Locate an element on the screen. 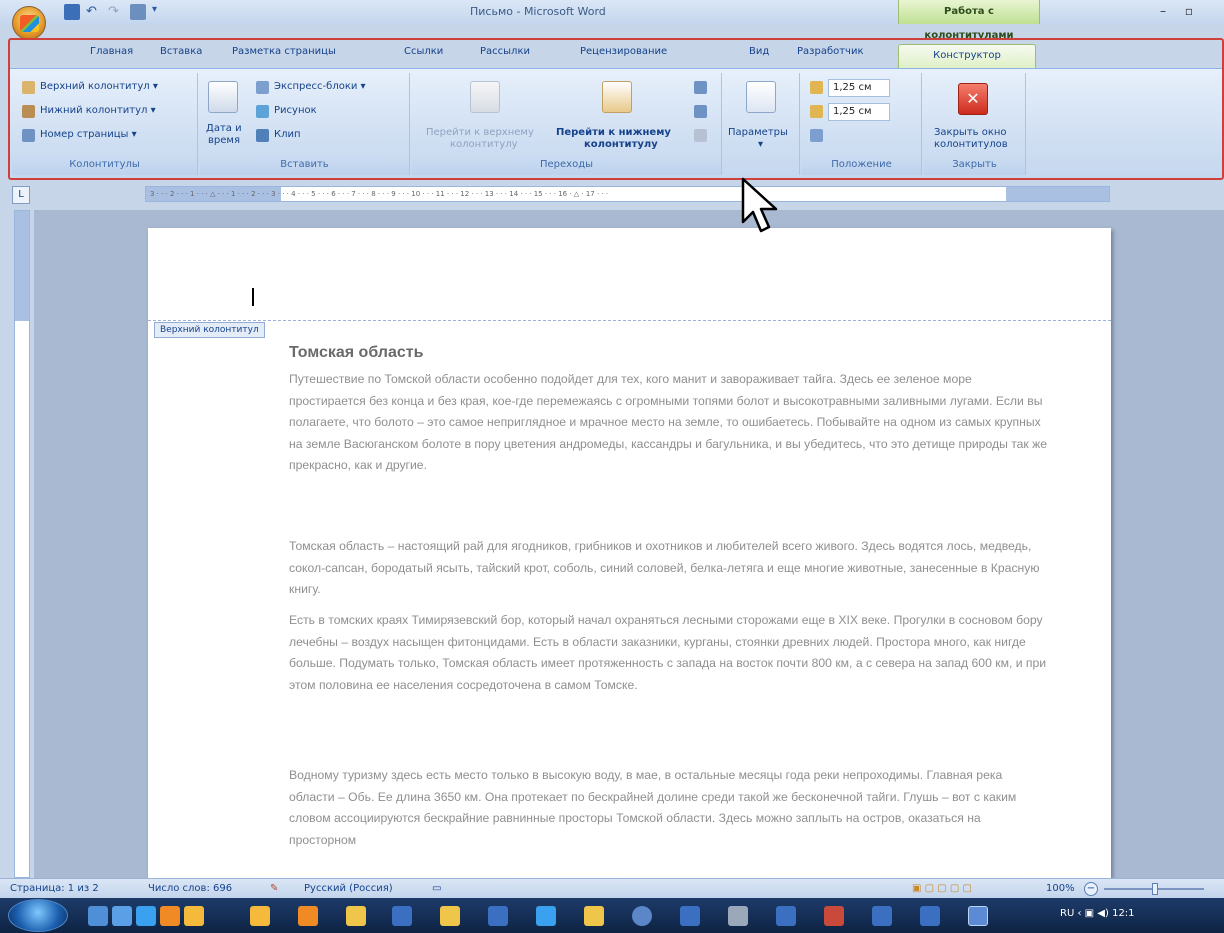  spelling-icon: ✎ is located at coordinates (274, 888).